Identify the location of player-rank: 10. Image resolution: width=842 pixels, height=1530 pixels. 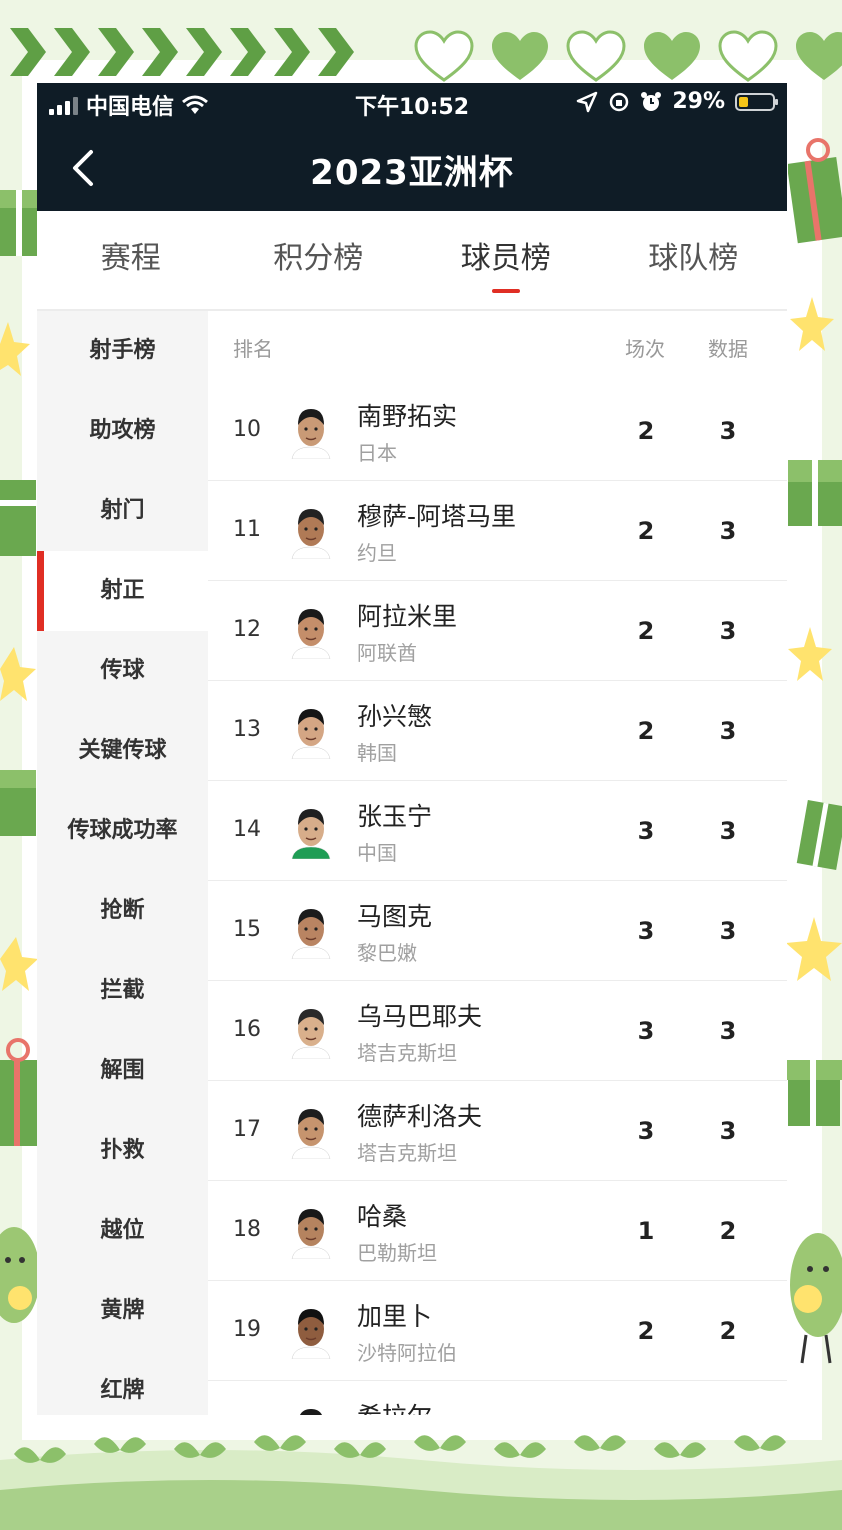
(247, 429).